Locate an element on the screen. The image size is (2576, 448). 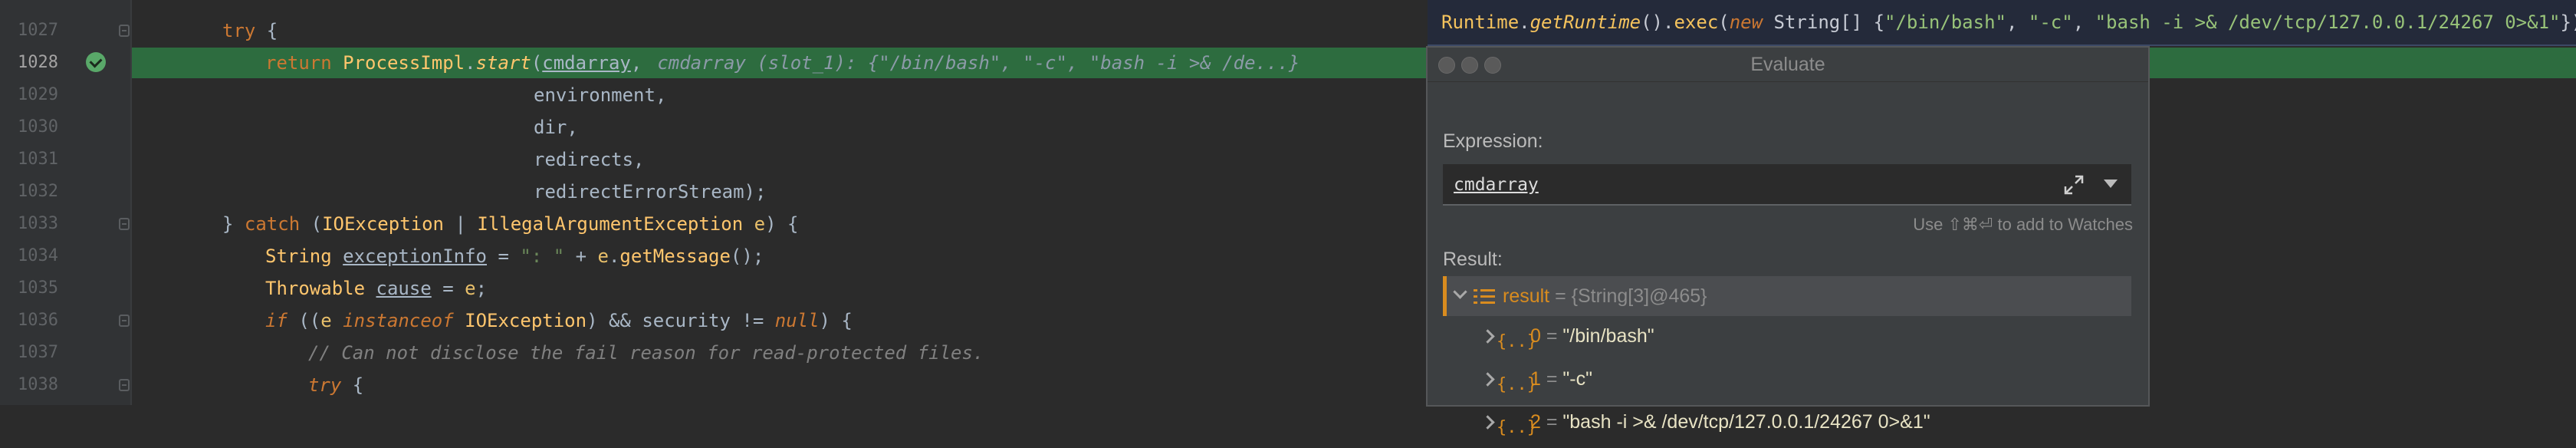
result-tree-item: {..} 1 = "-c" is located at coordinates (1787, 379).